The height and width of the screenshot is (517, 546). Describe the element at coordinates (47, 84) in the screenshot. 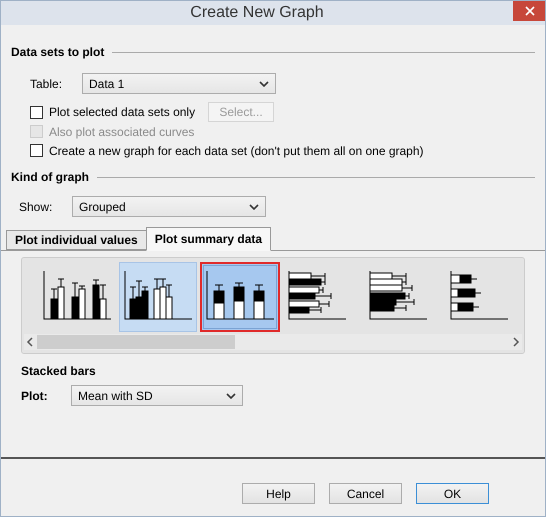

I see `table-label: Table:` at that location.